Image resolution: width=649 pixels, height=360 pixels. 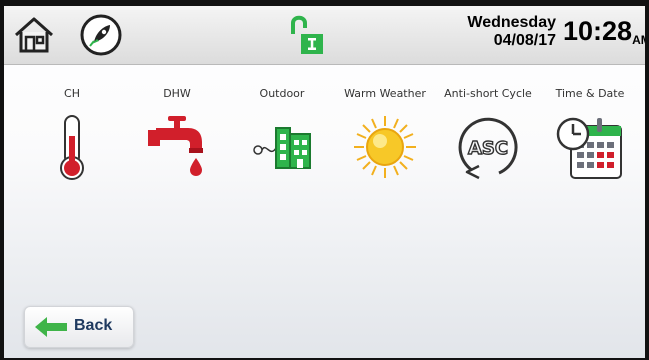 I want to click on menu-item-outdoor: Outdoor, so click(x=282, y=135).